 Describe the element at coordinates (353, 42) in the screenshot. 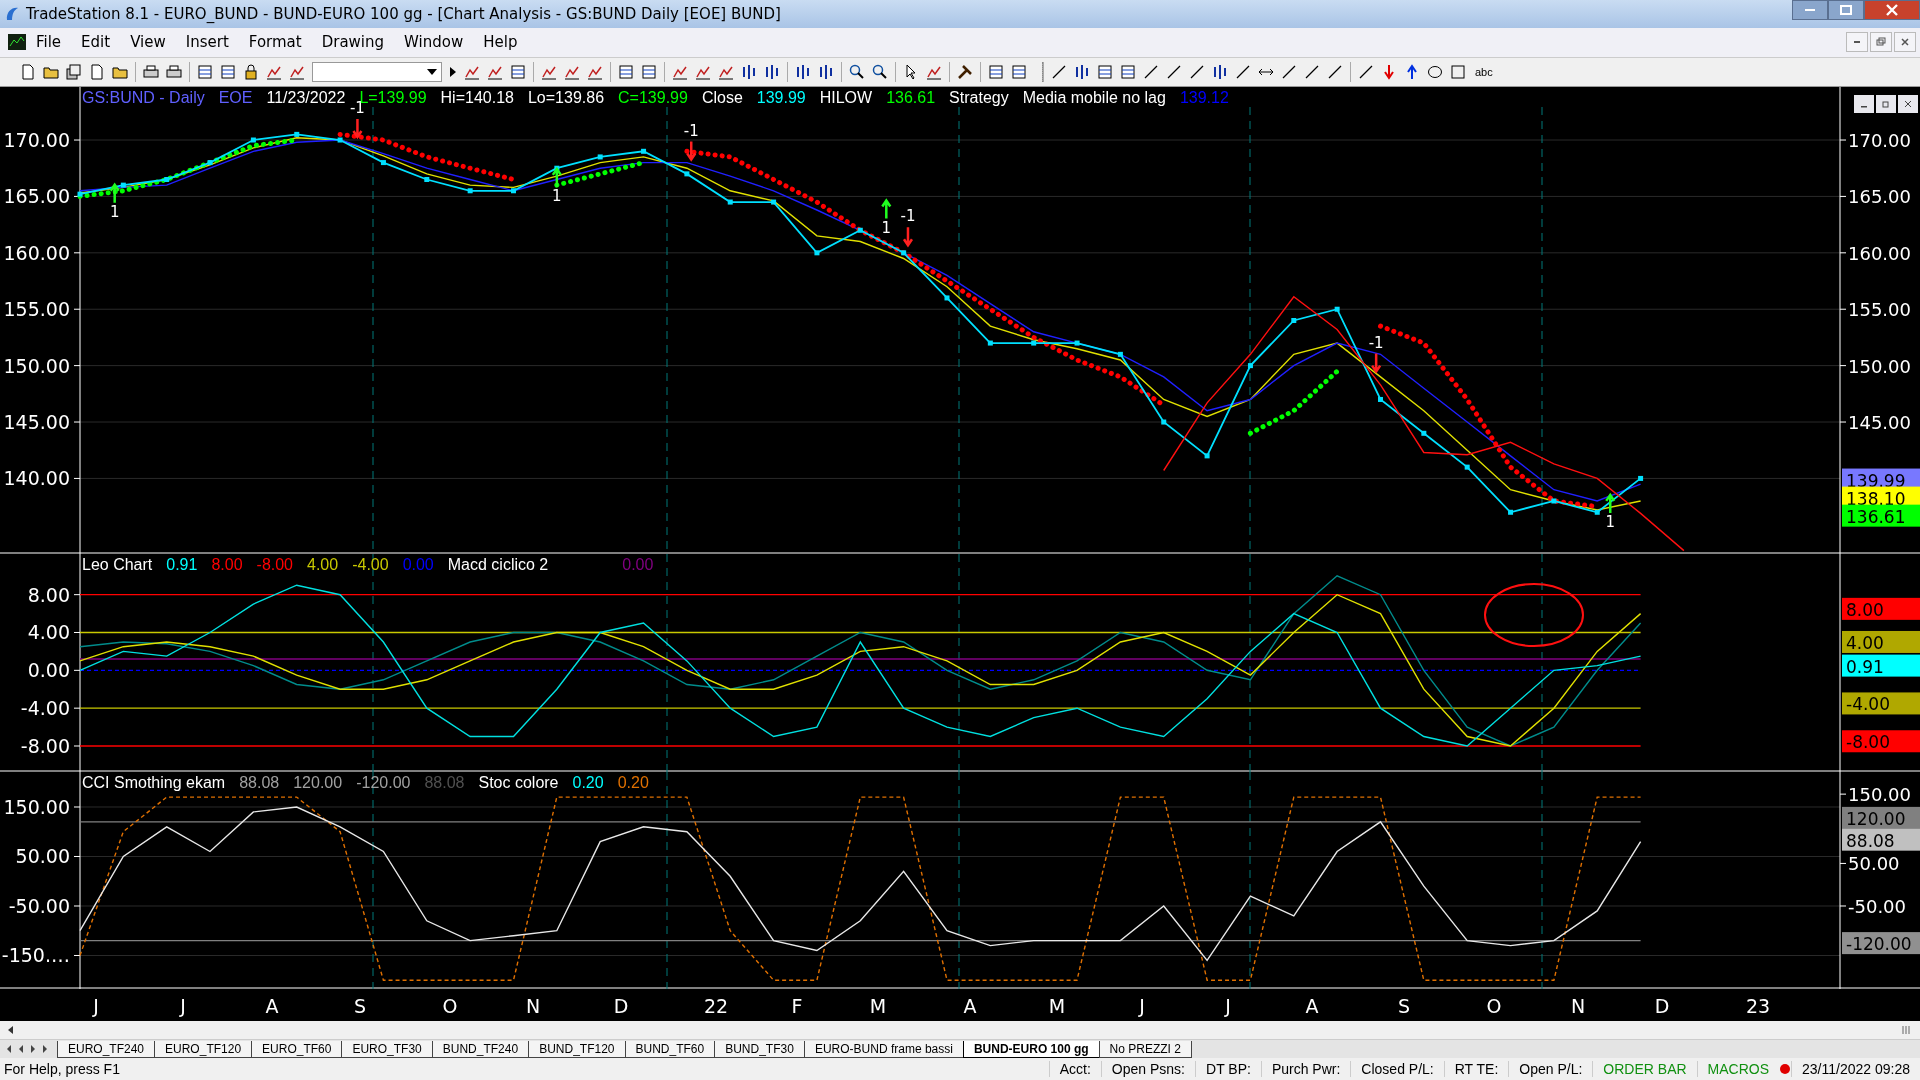

I see `menu-item: Drawing` at that location.